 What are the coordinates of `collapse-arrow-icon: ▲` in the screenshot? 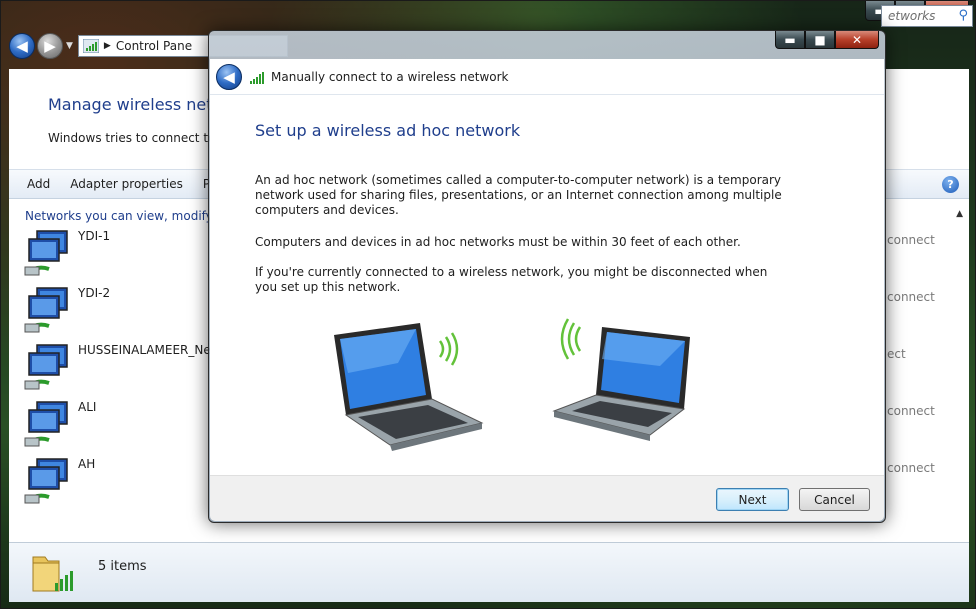 It's located at (959, 214).